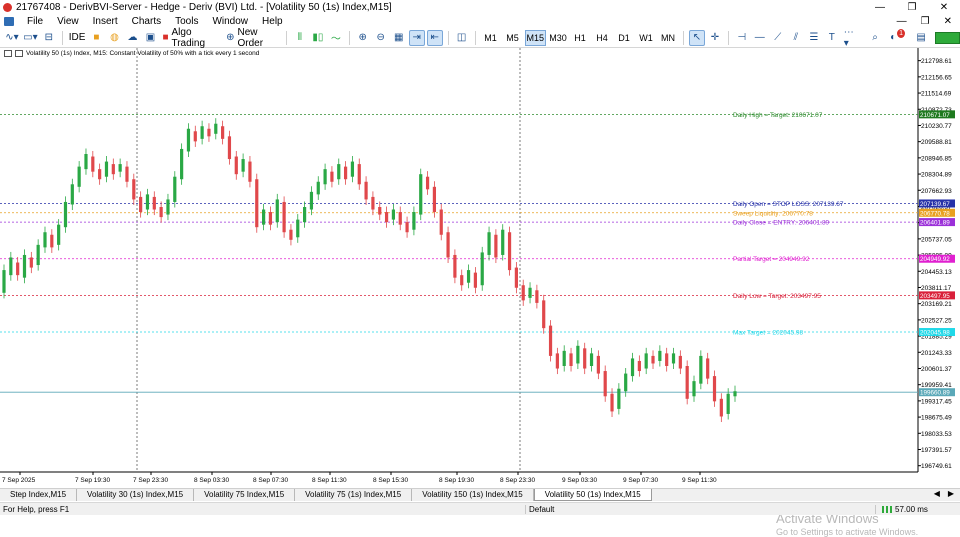 The height and width of the screenshot is (537, 960). Describe the element at coordinates (944, 7) in the screenshot. I see `close-button: ✕` at that location.